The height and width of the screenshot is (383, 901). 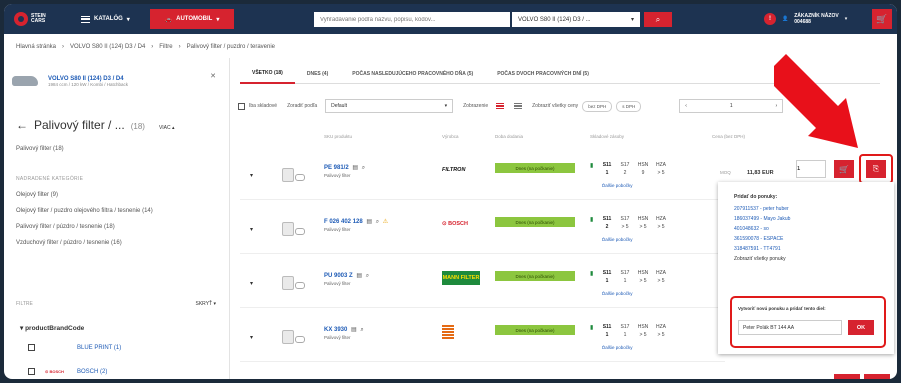 What do you see at coordinates (165, 47) in the screenshot?
I see `breadcrumb-filters: Filtre` at bounding box center [165, 47].